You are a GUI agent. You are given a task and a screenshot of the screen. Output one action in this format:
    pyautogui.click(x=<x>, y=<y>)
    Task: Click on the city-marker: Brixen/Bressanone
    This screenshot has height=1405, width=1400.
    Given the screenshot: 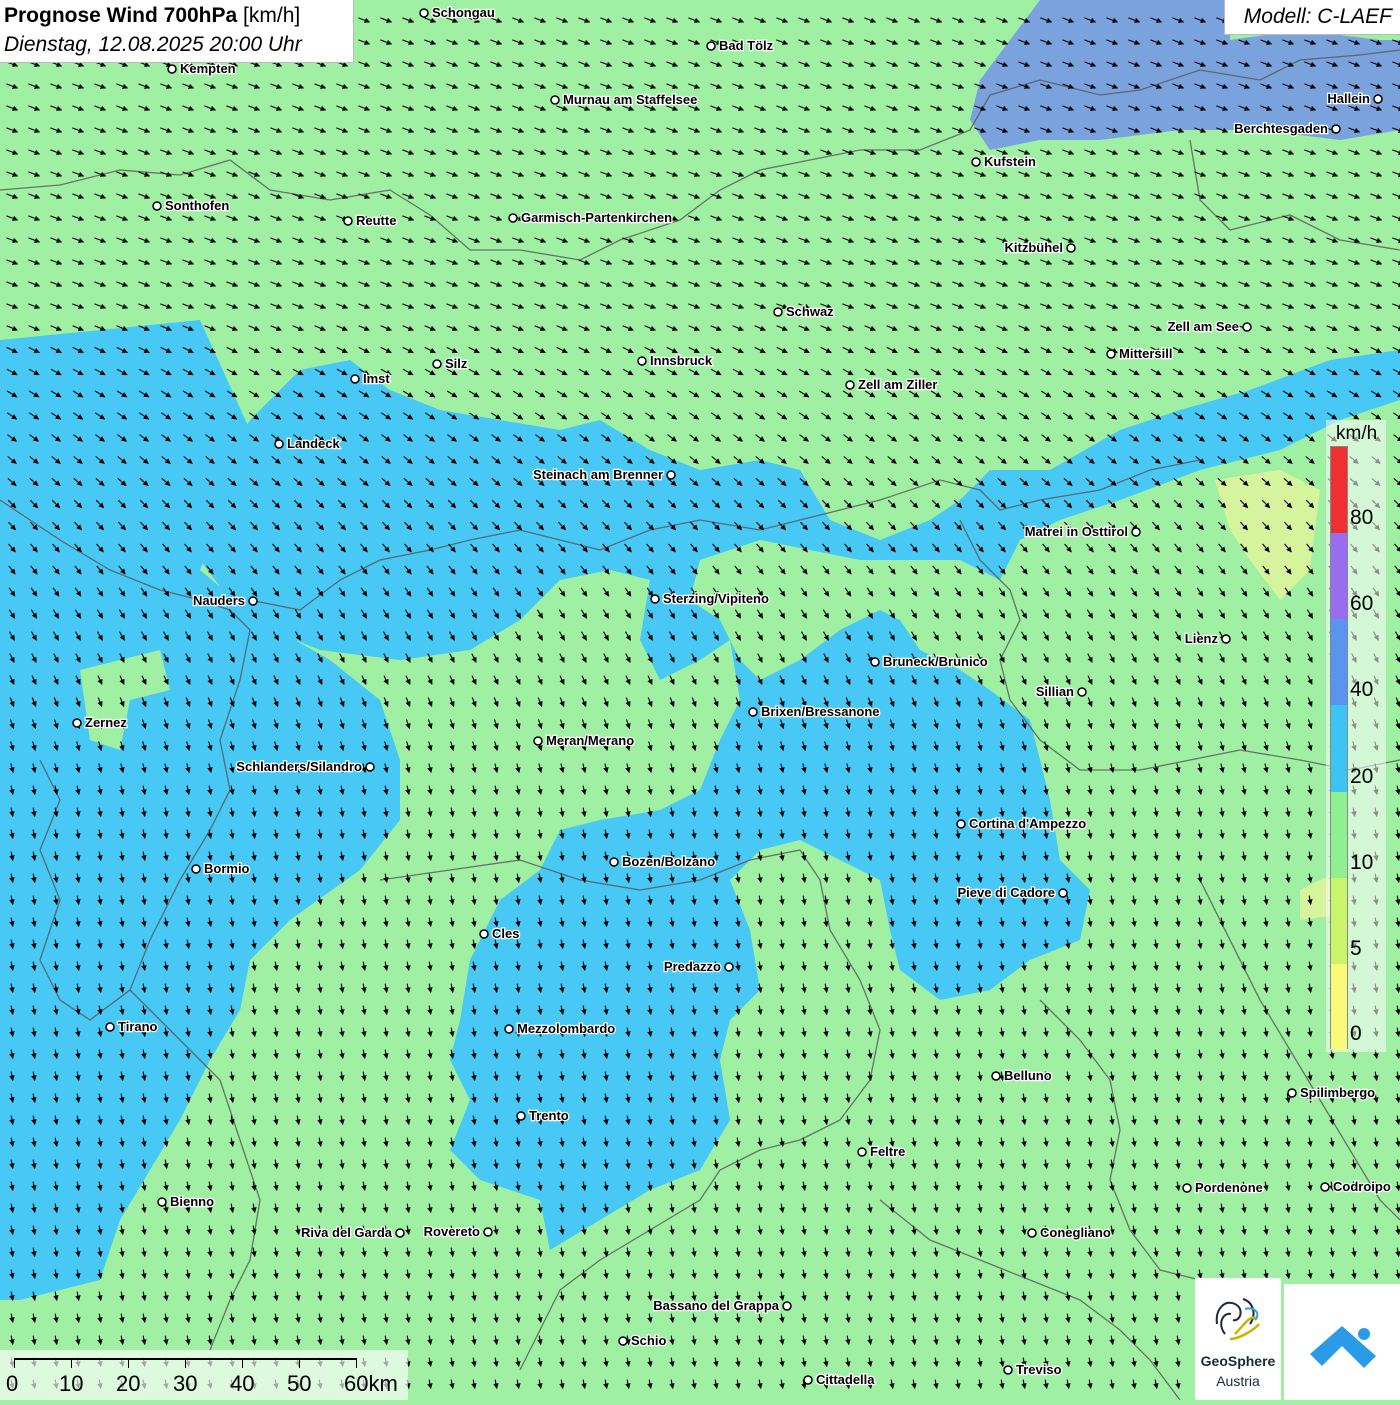 What is the action you would take?
    pyautogui.click(x=814, y=711)
    